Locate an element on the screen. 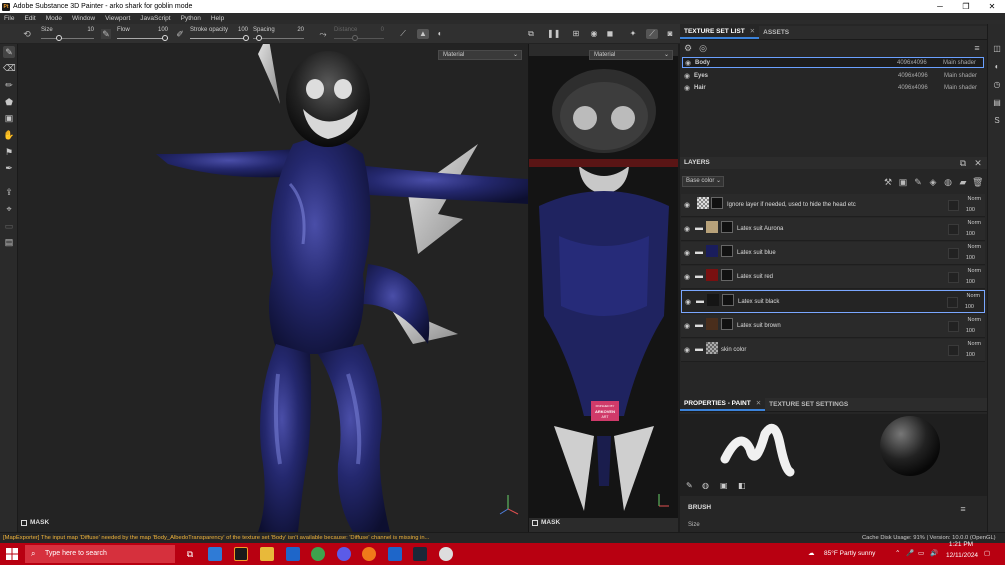 The height and width of the screenshot is (565, 1005). viewport-2d-mask: MASK is located at coordinates (546, 522).